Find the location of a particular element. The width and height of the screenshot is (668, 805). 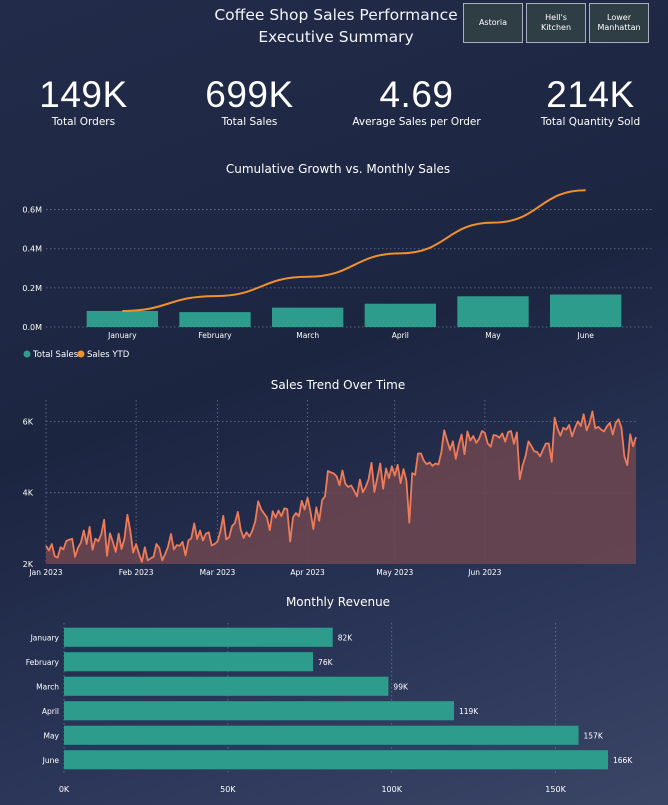

chart2-x-tick-label: May 2023 is located at coordinates (394, 572).